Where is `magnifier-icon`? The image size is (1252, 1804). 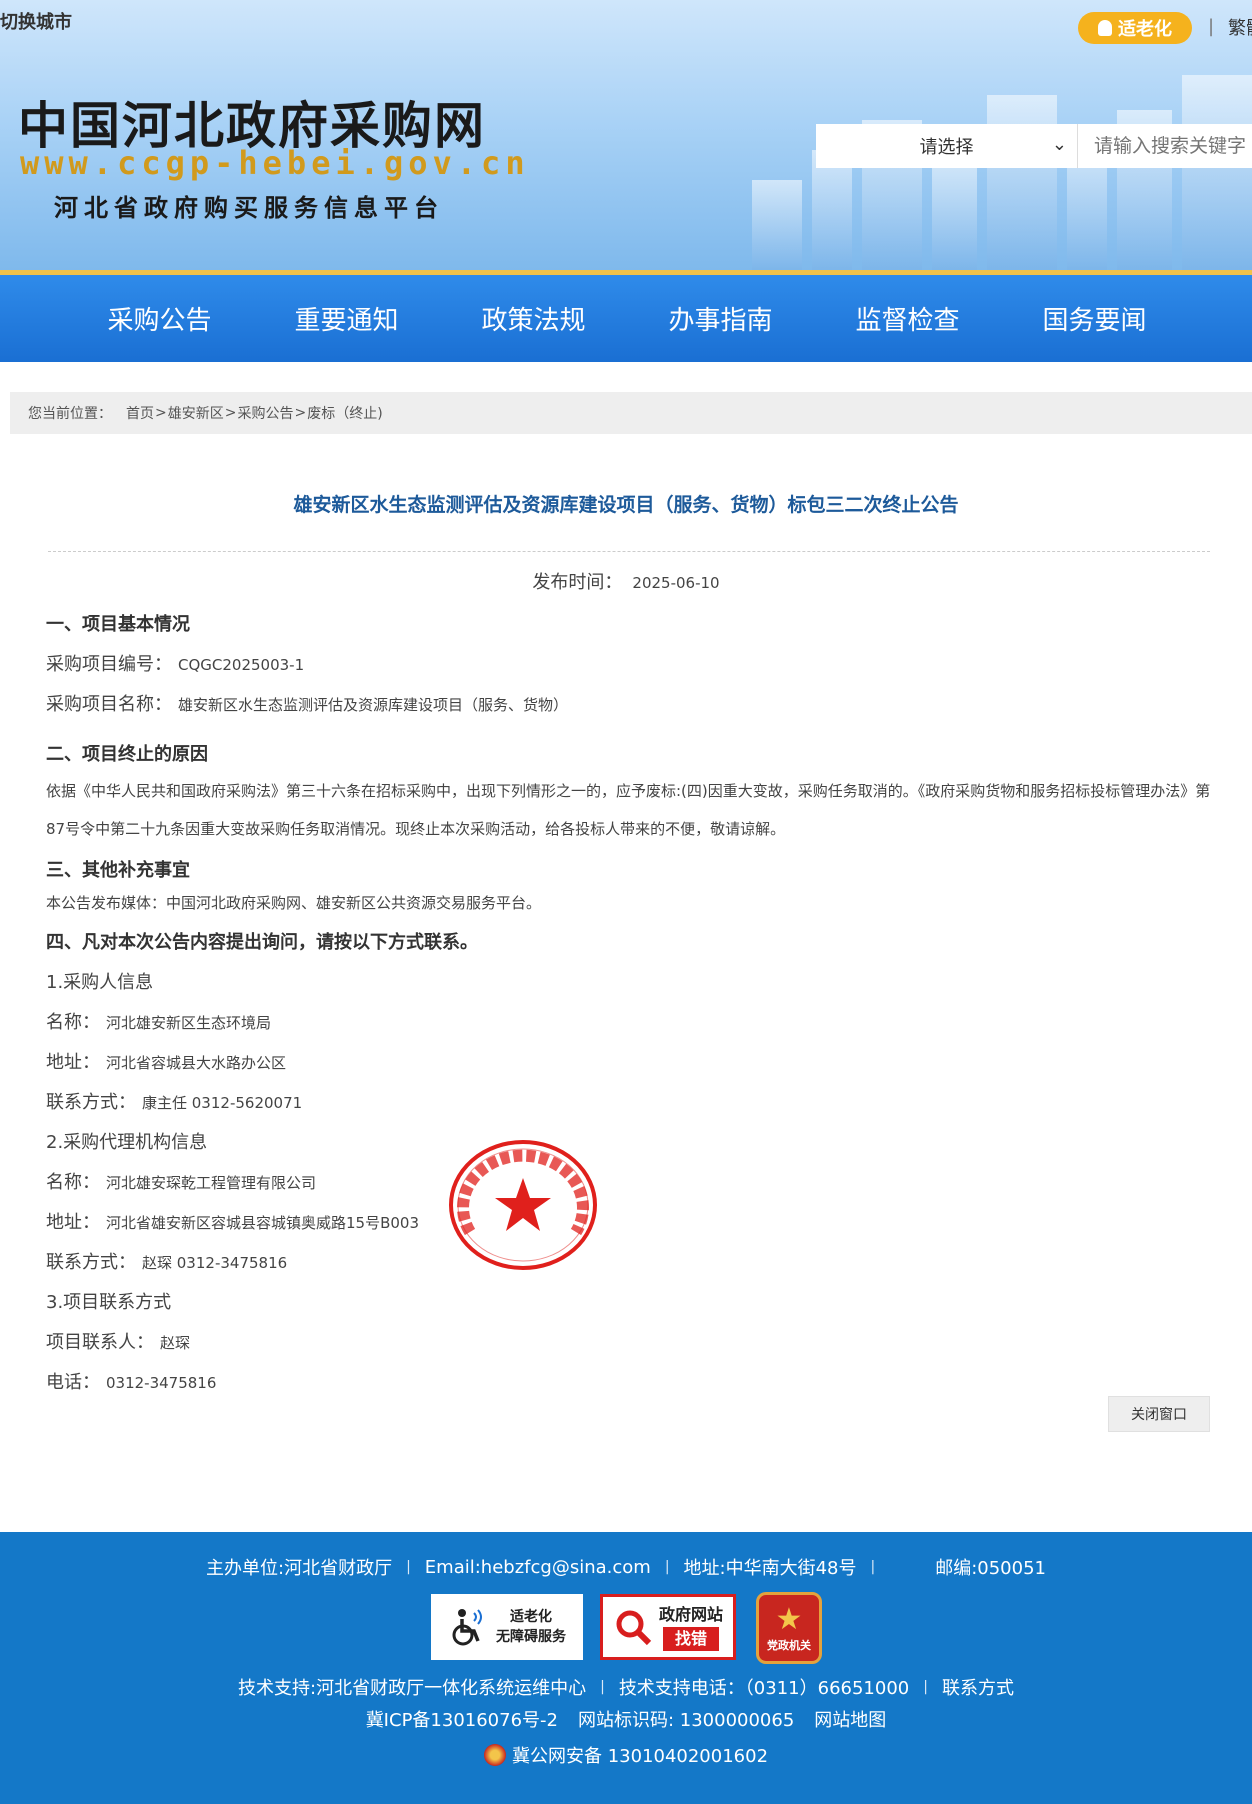
magnifier-icon is located at coordinates (634, 1628).